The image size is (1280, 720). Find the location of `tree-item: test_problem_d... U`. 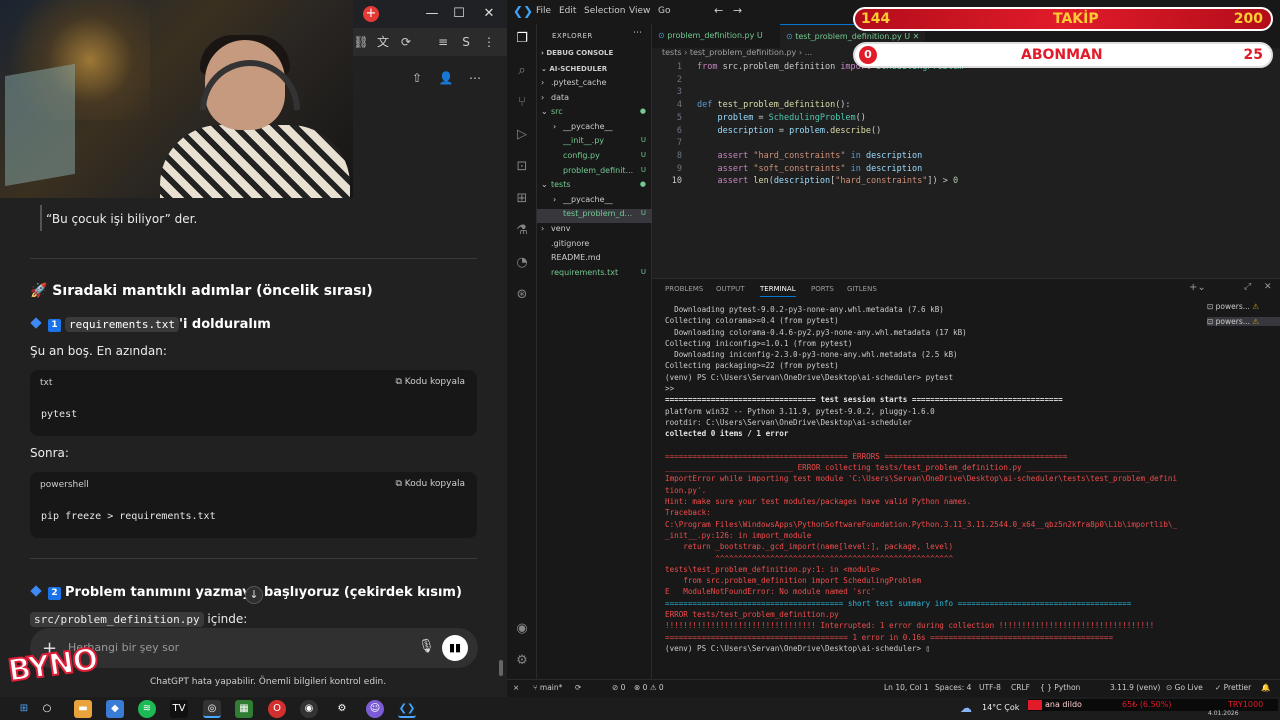

tree-item: test_problem_d... U is located at coordinates (594, 216).